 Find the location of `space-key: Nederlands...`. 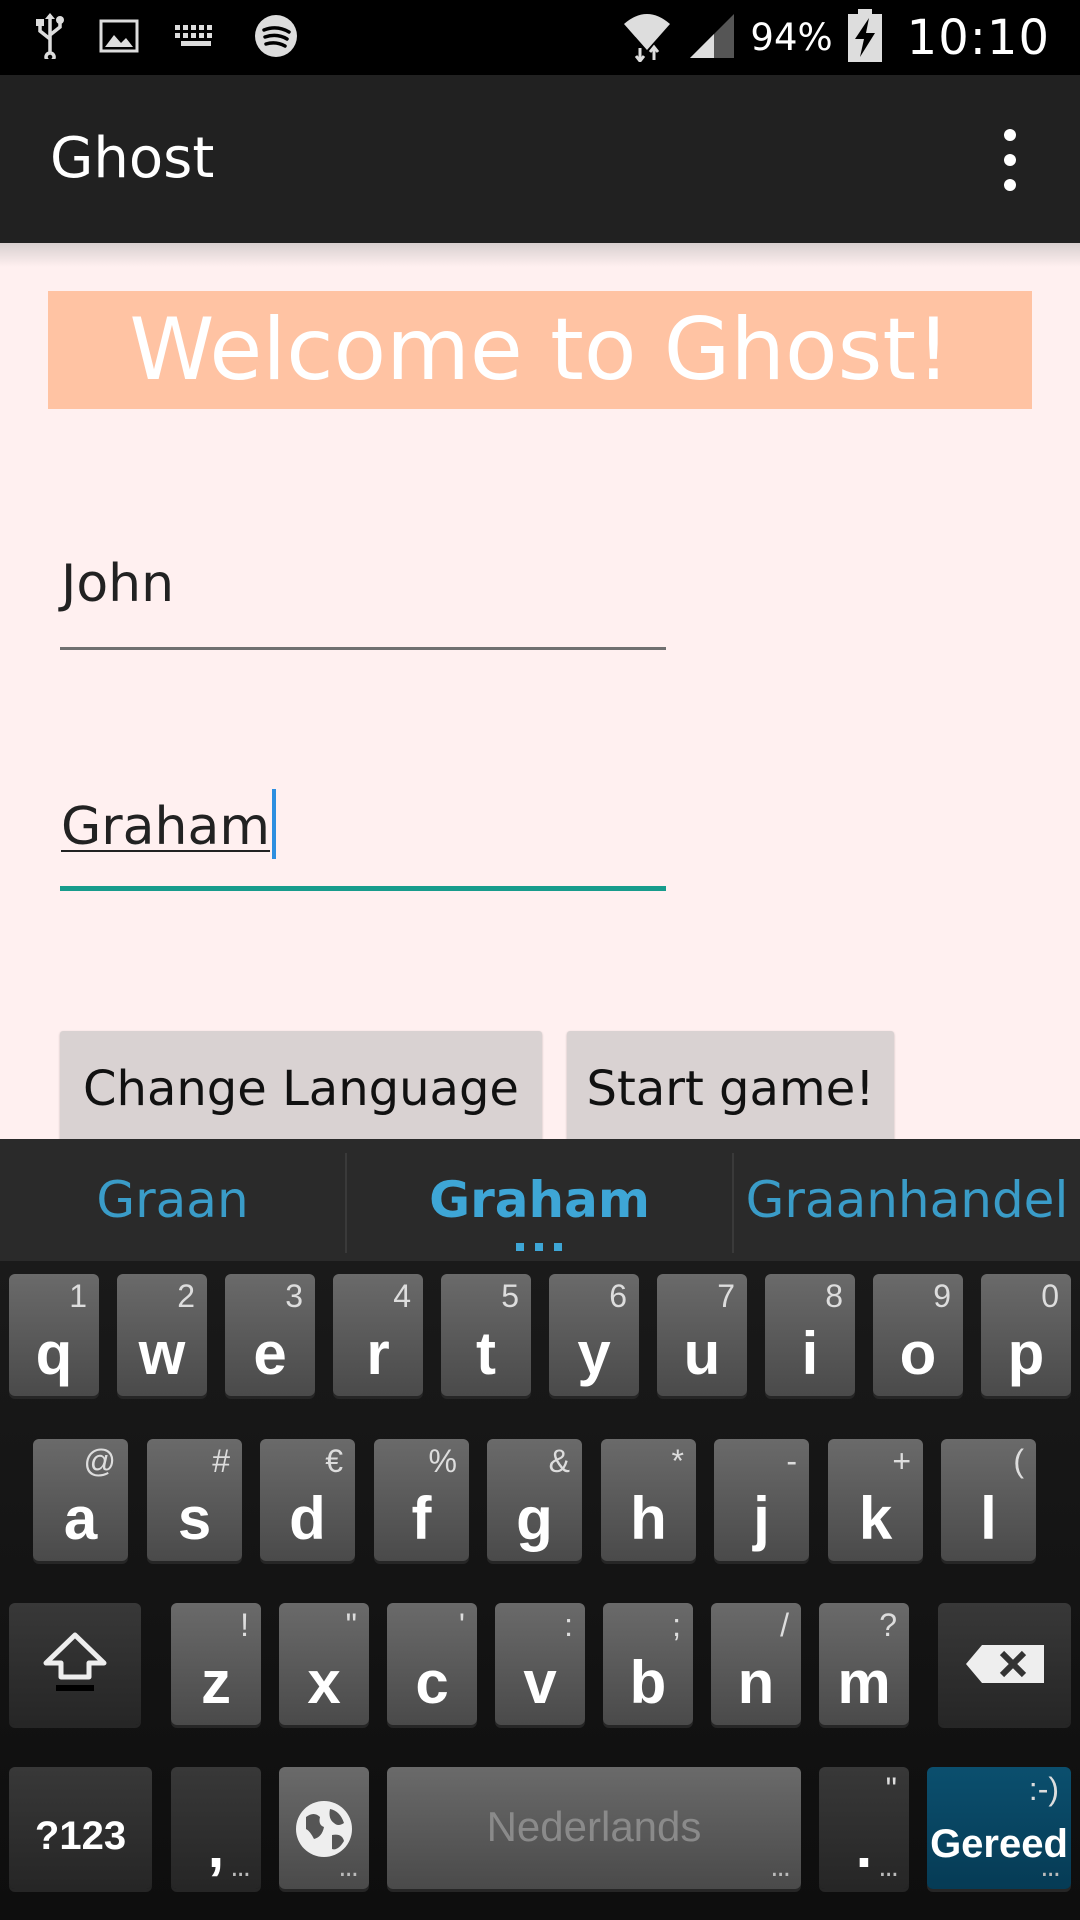

space-key: Nederlands... is located at coordinates (594, 1828).